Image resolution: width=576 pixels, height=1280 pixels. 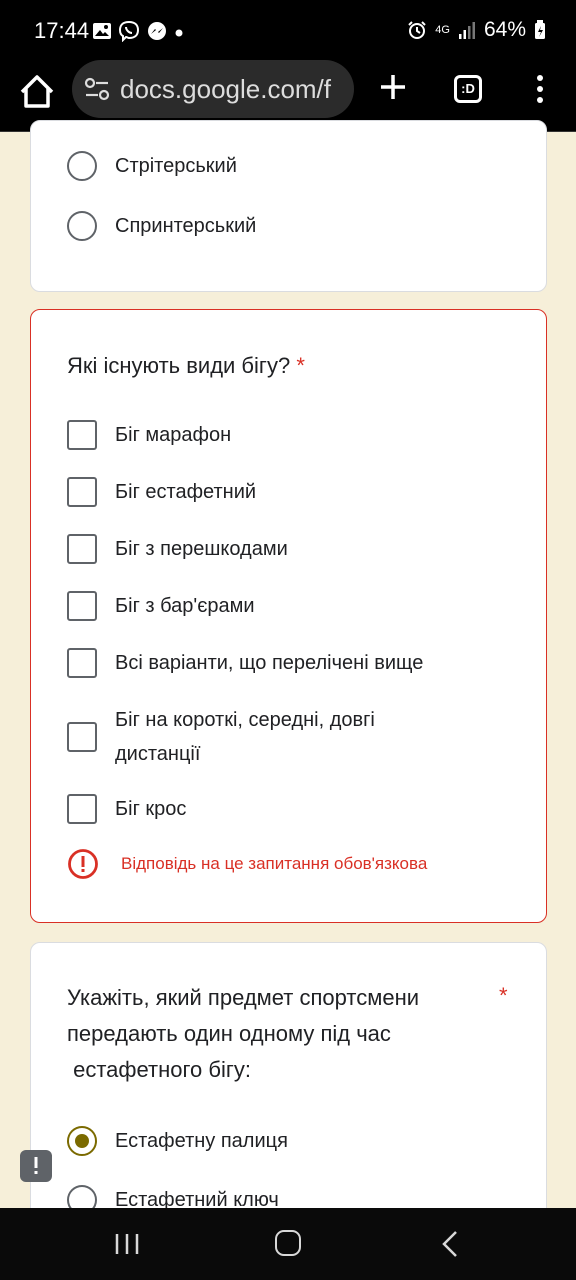 I want to click on option-label: Біг марафон, so click(x=173, y=435).